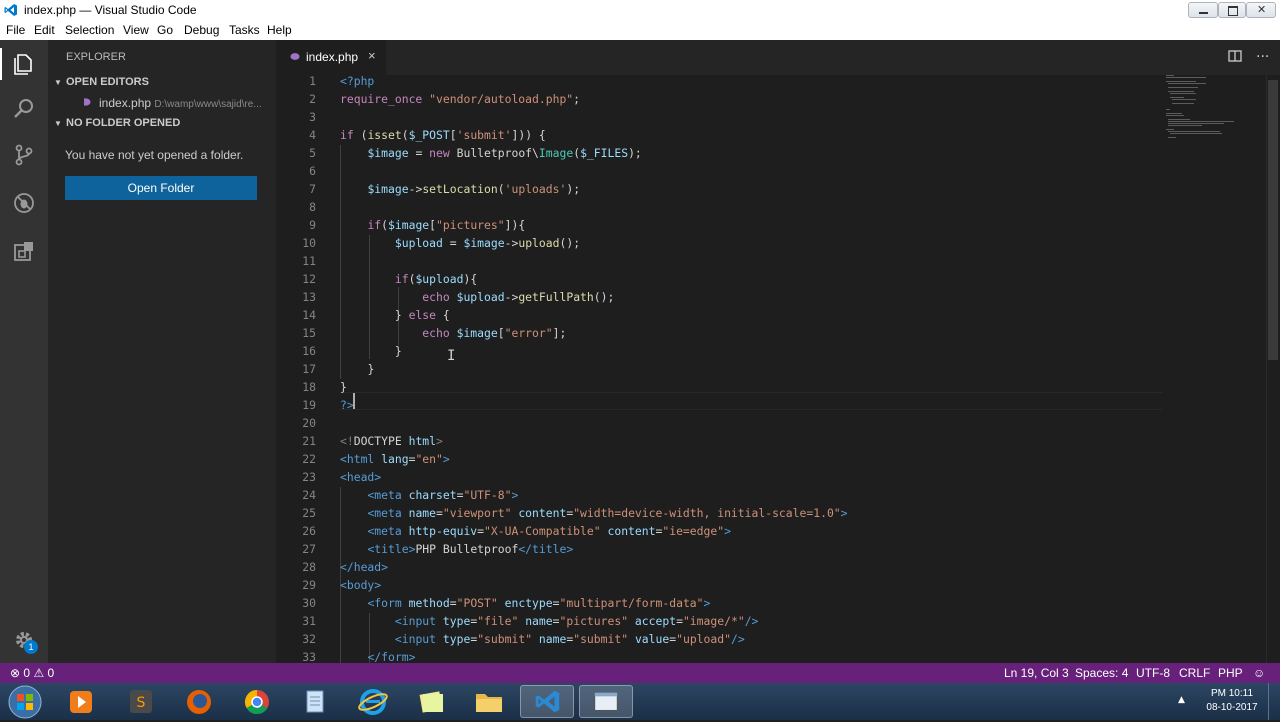  I want to click on menu-edit: Edit, so click(44, 30).